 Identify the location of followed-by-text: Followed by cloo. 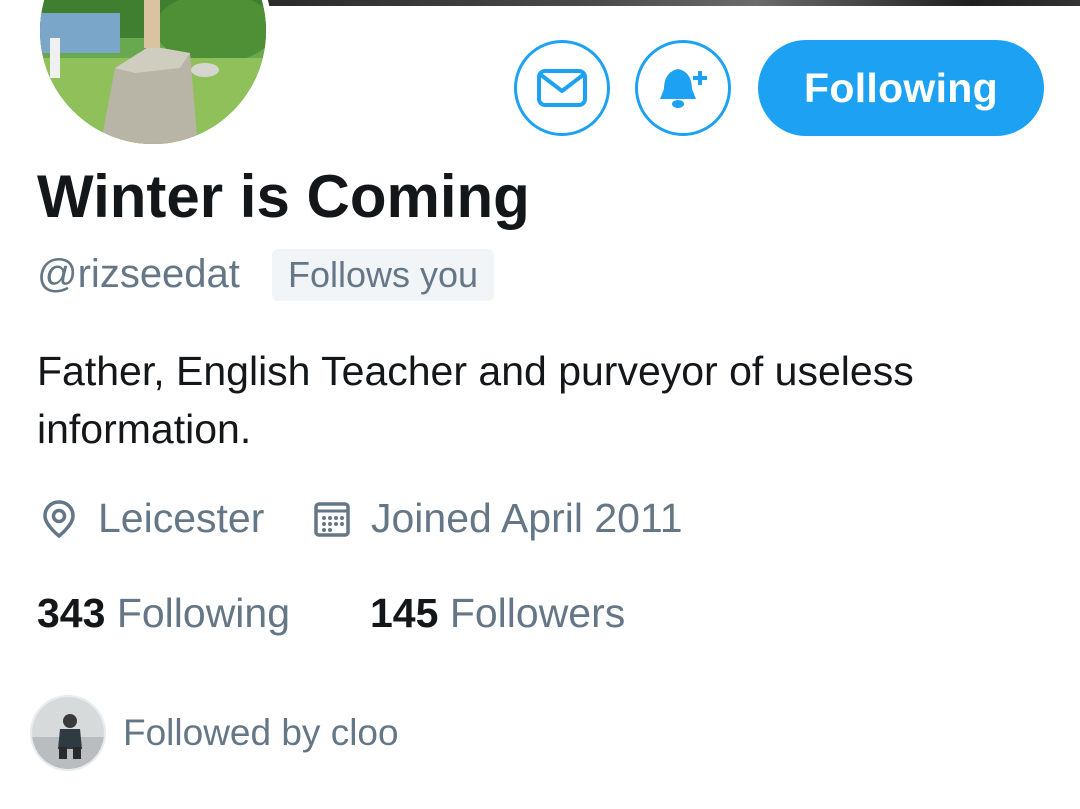
(261, 732).